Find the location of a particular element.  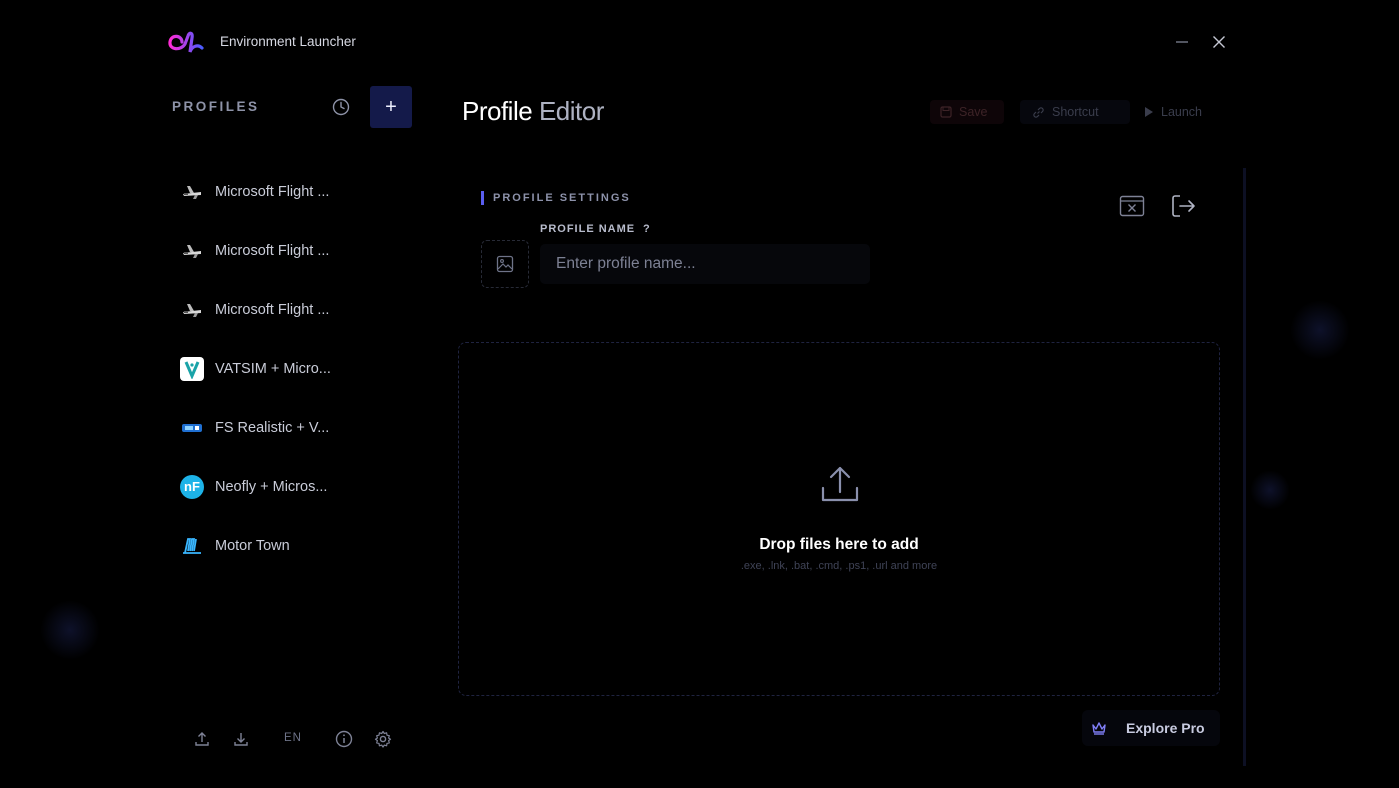

clock-icon is located at coordinates (341, 107).